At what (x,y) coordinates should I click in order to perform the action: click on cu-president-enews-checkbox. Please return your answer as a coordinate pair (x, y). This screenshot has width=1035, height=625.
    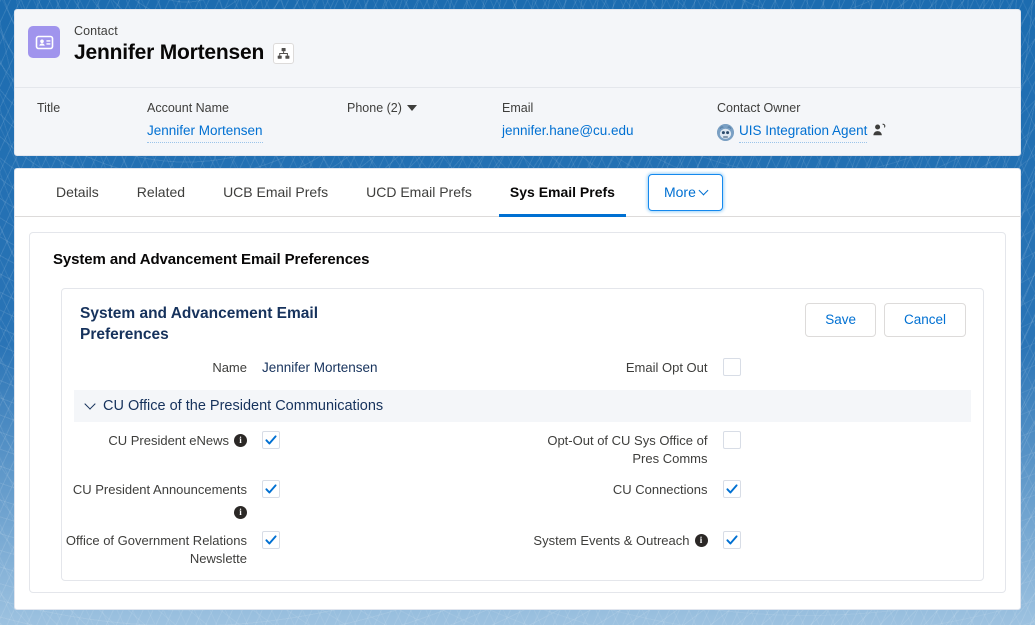
    Looking at the image, I should click on (271, 440).